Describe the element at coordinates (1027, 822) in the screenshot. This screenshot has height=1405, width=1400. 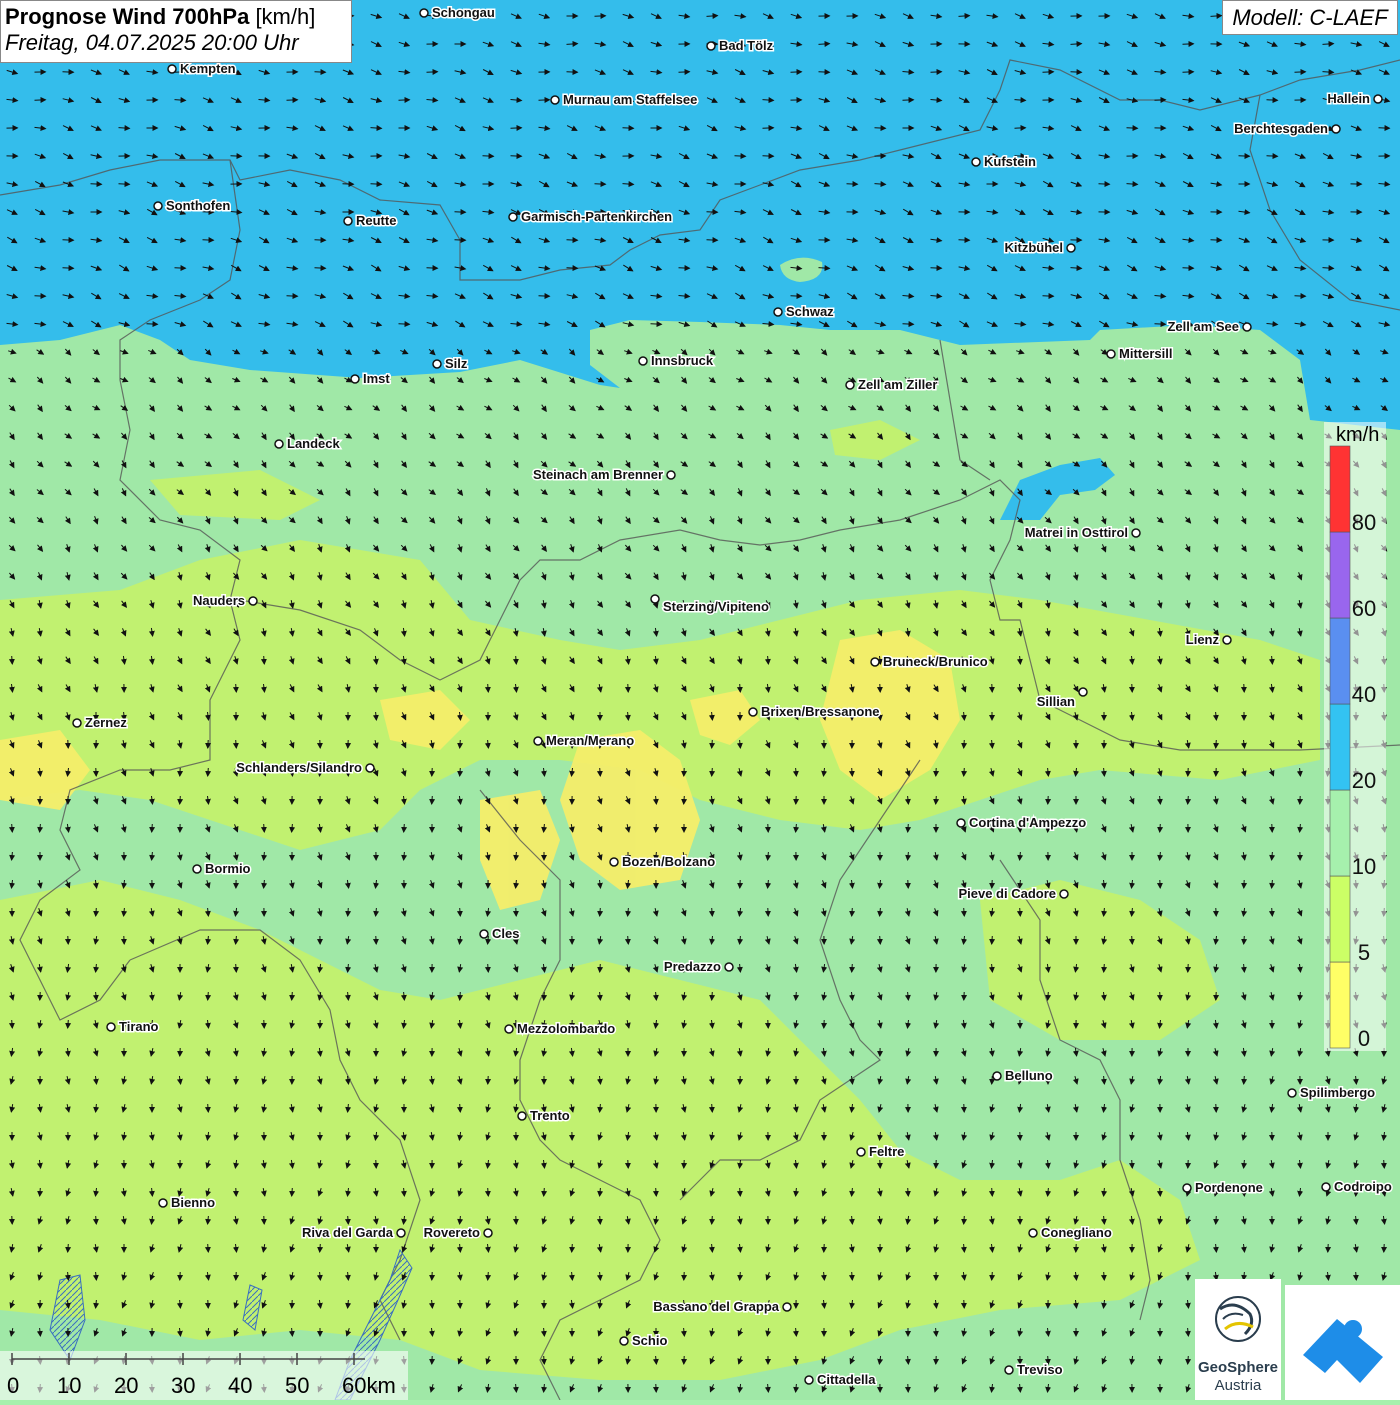
I see `city-label: Cortina d'Ampezzo` at that location.